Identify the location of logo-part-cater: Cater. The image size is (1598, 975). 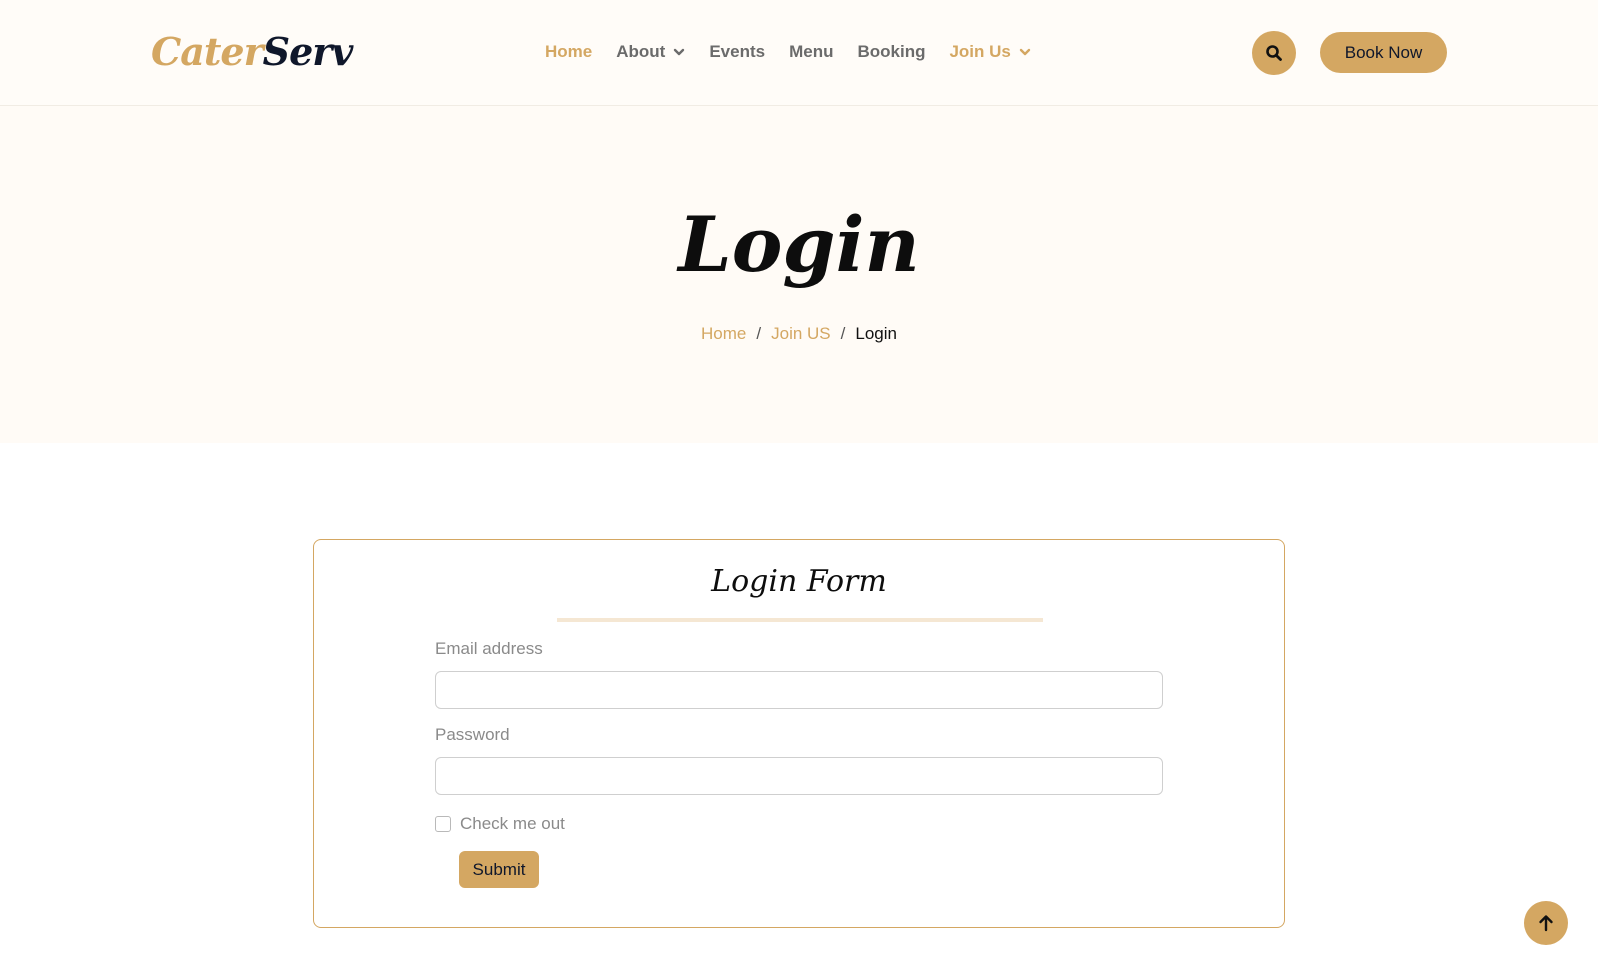
(207, 51).